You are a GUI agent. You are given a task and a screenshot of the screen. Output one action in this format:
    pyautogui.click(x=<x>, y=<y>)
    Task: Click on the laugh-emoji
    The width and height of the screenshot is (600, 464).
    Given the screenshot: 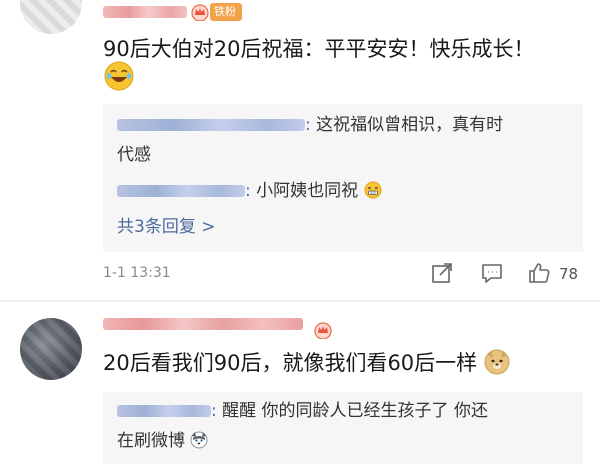 What is the action you would take?
    pyautogui.click(x=119, y=76)
    